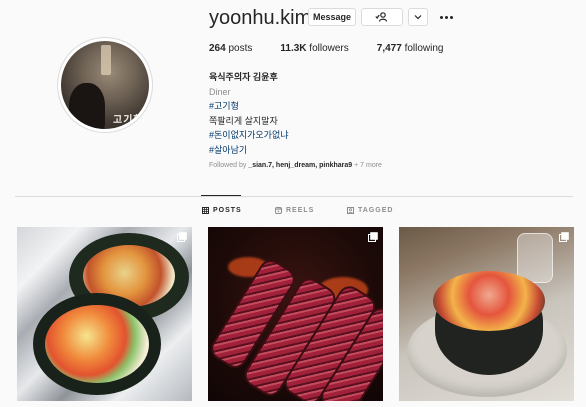 This screenshot has height=407, width=586. What do you see at coordinates (205, 210) in the screenshot?
I see `grid-icon` at bounding box center [205, 210].